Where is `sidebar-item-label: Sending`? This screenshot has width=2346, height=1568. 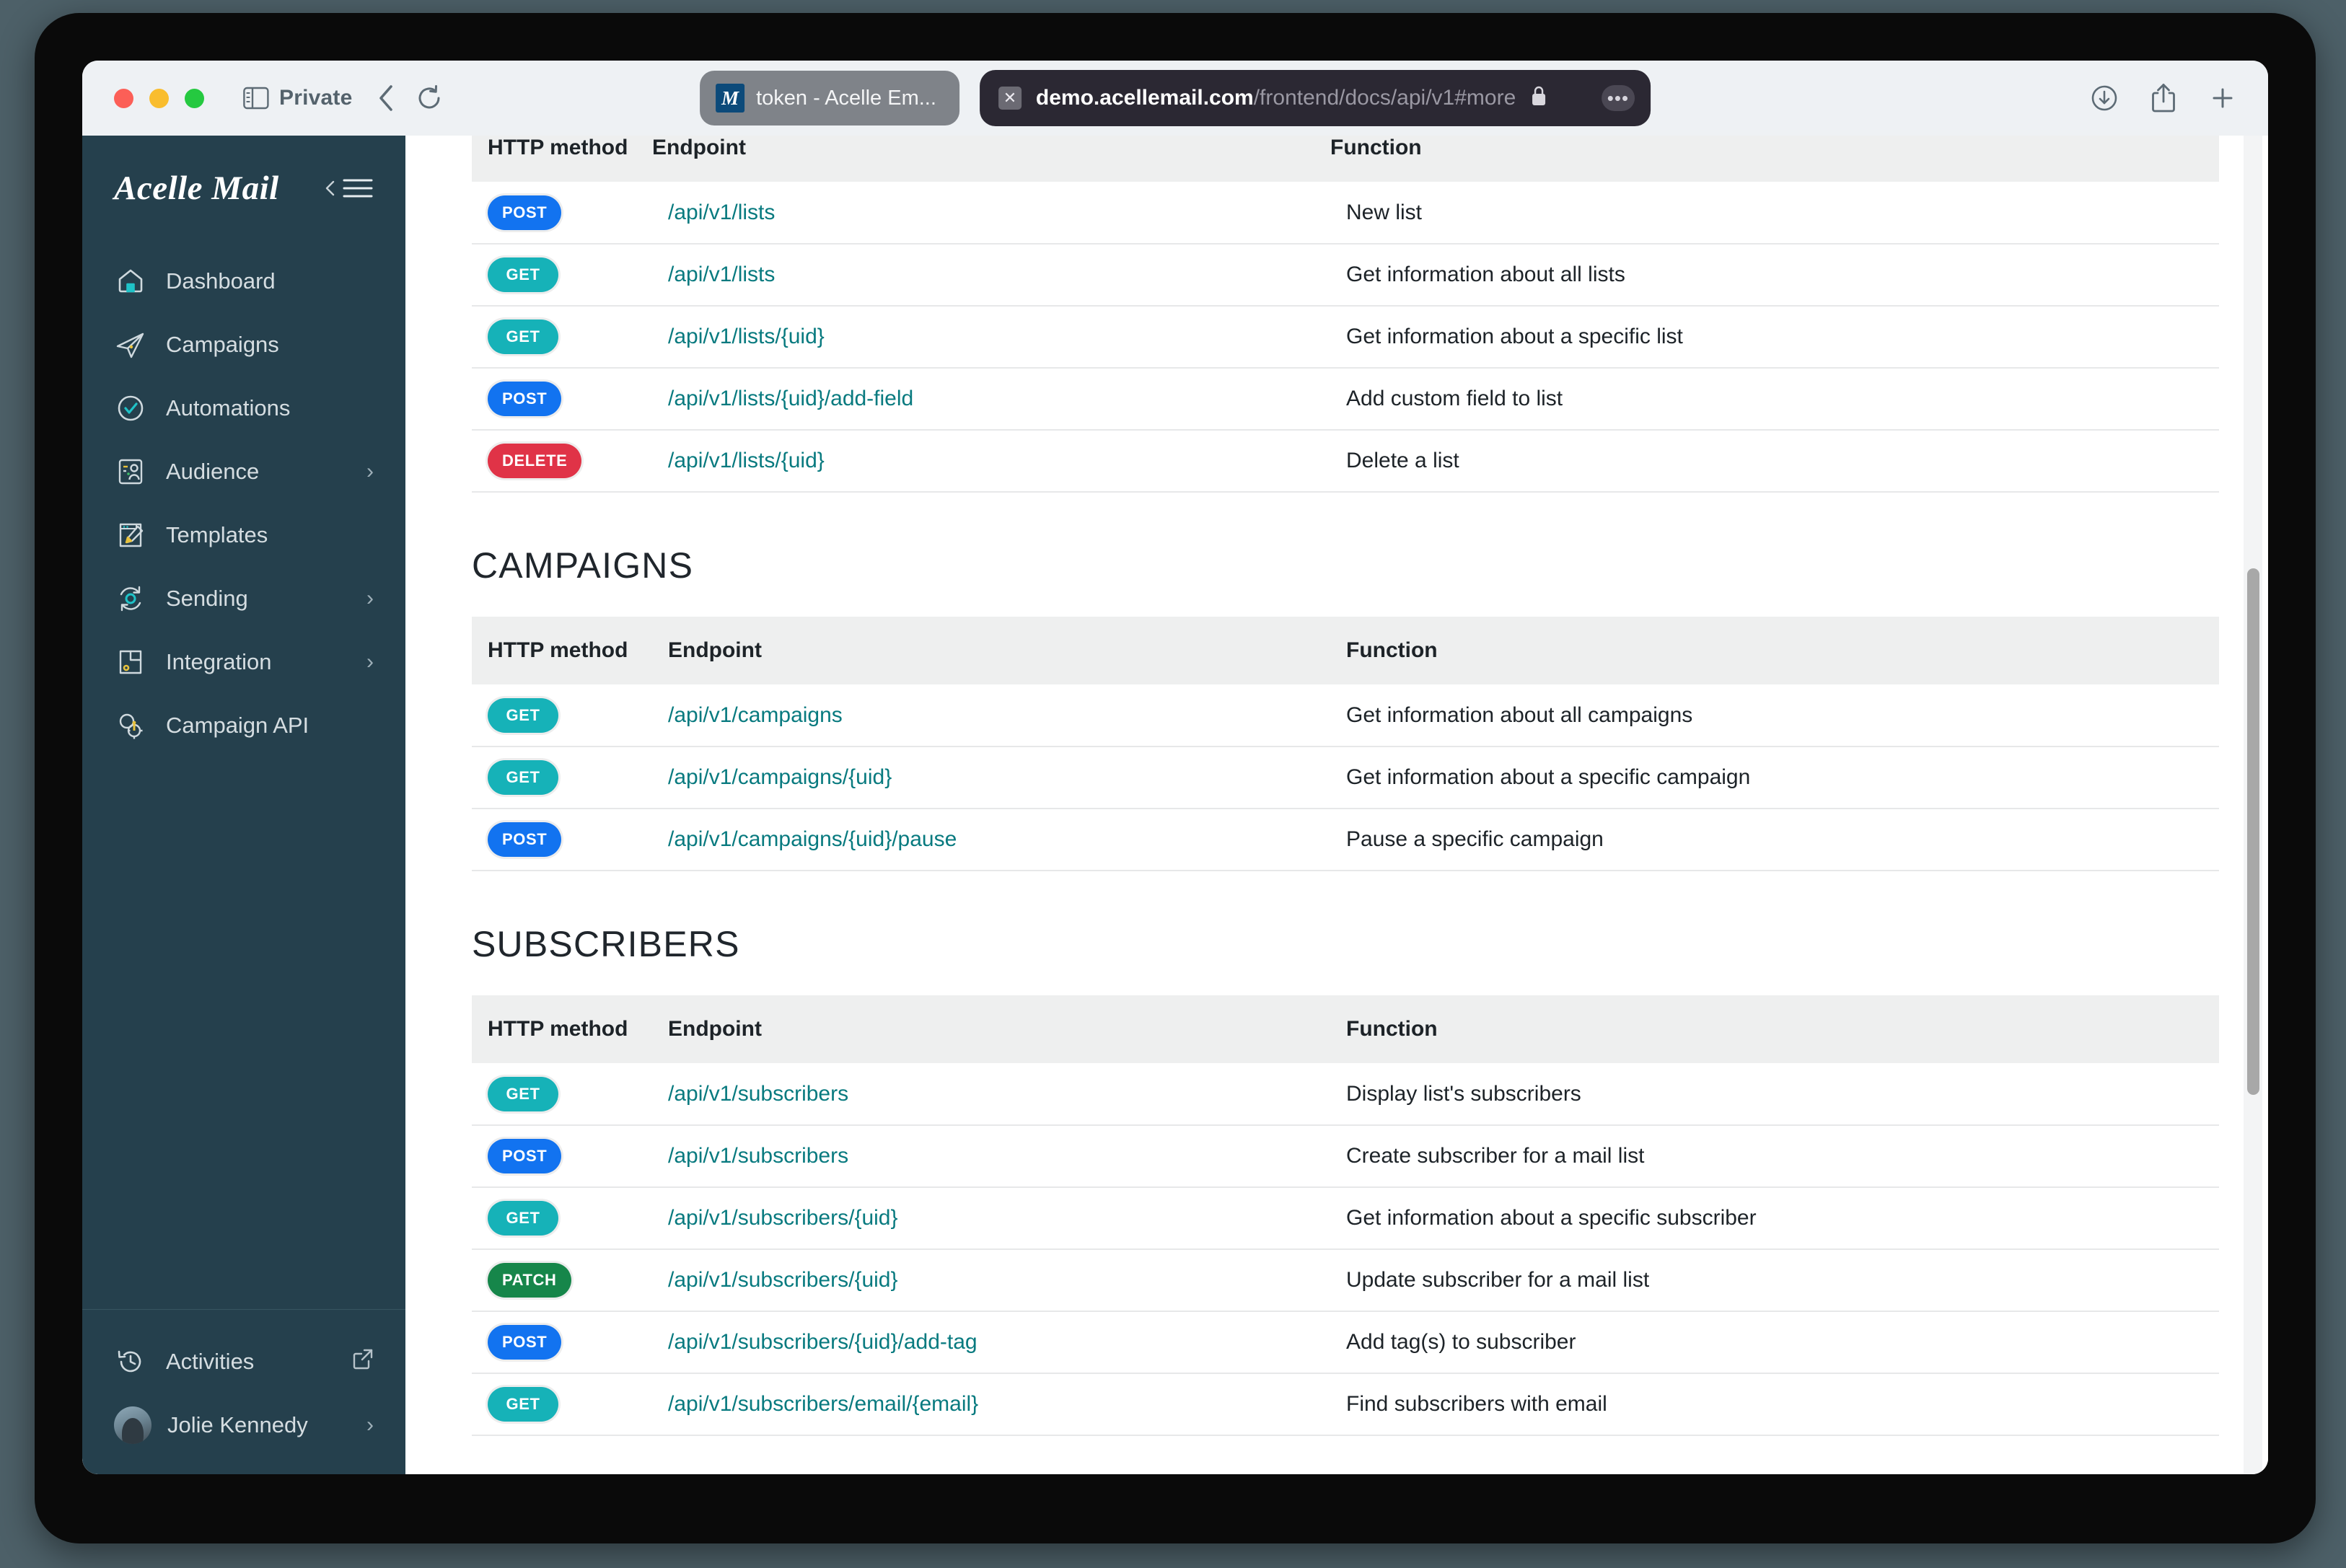 sidebar-item-label: Sending is located at coordinates (207, 599).